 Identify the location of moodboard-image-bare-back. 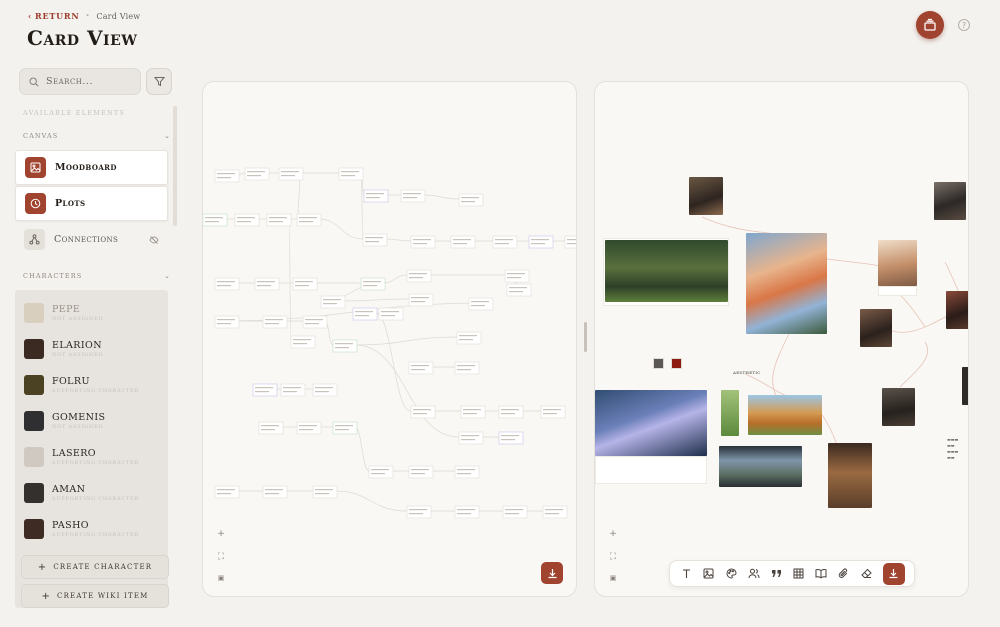
(850, 475).